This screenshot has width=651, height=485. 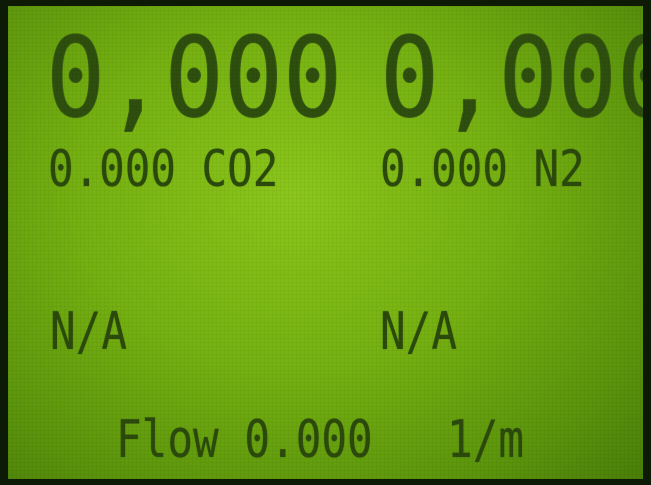 What do you see at coordinates (419, 332) in the screenshot?
I see `right-status: N/A` at bounding box center [419, 332].